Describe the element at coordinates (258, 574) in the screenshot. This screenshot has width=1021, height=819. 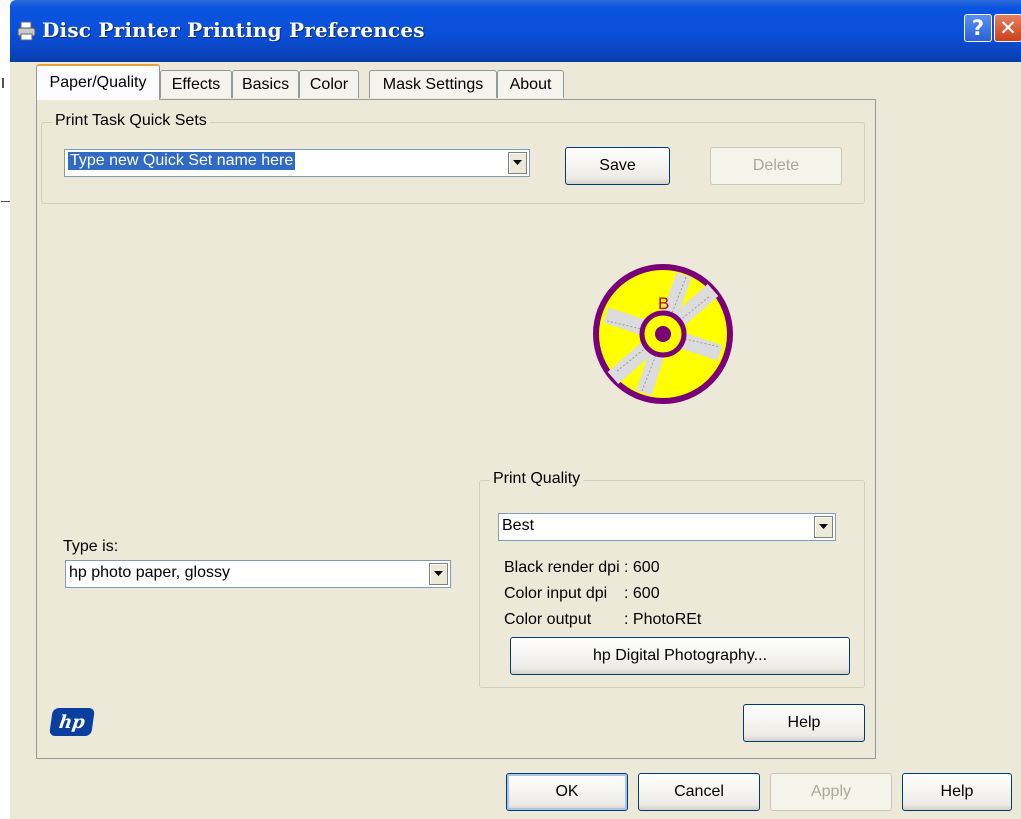
I see `paper-type-combo: hp photo paper, glossy` at that location.